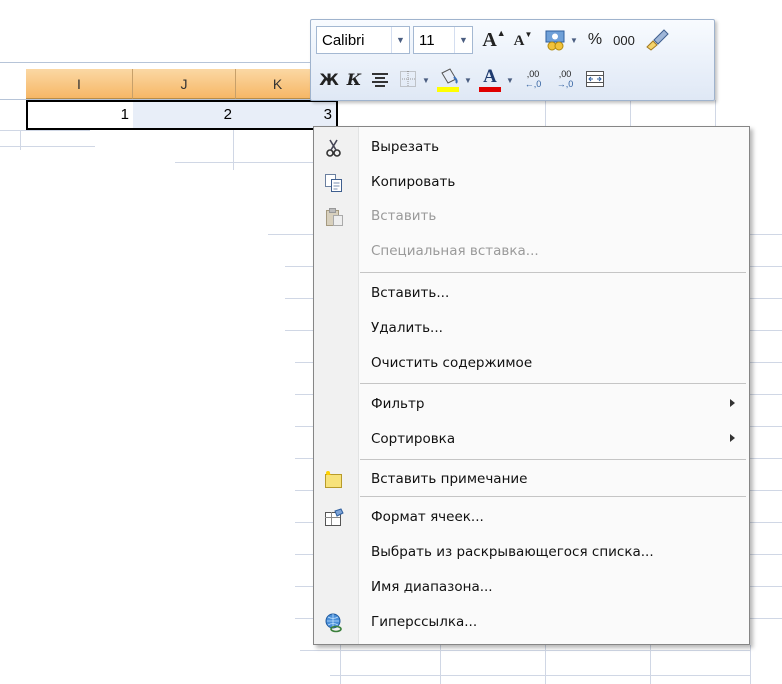 The image size is (782, 684). I want to click on scissors-icon, so click(334, 148).